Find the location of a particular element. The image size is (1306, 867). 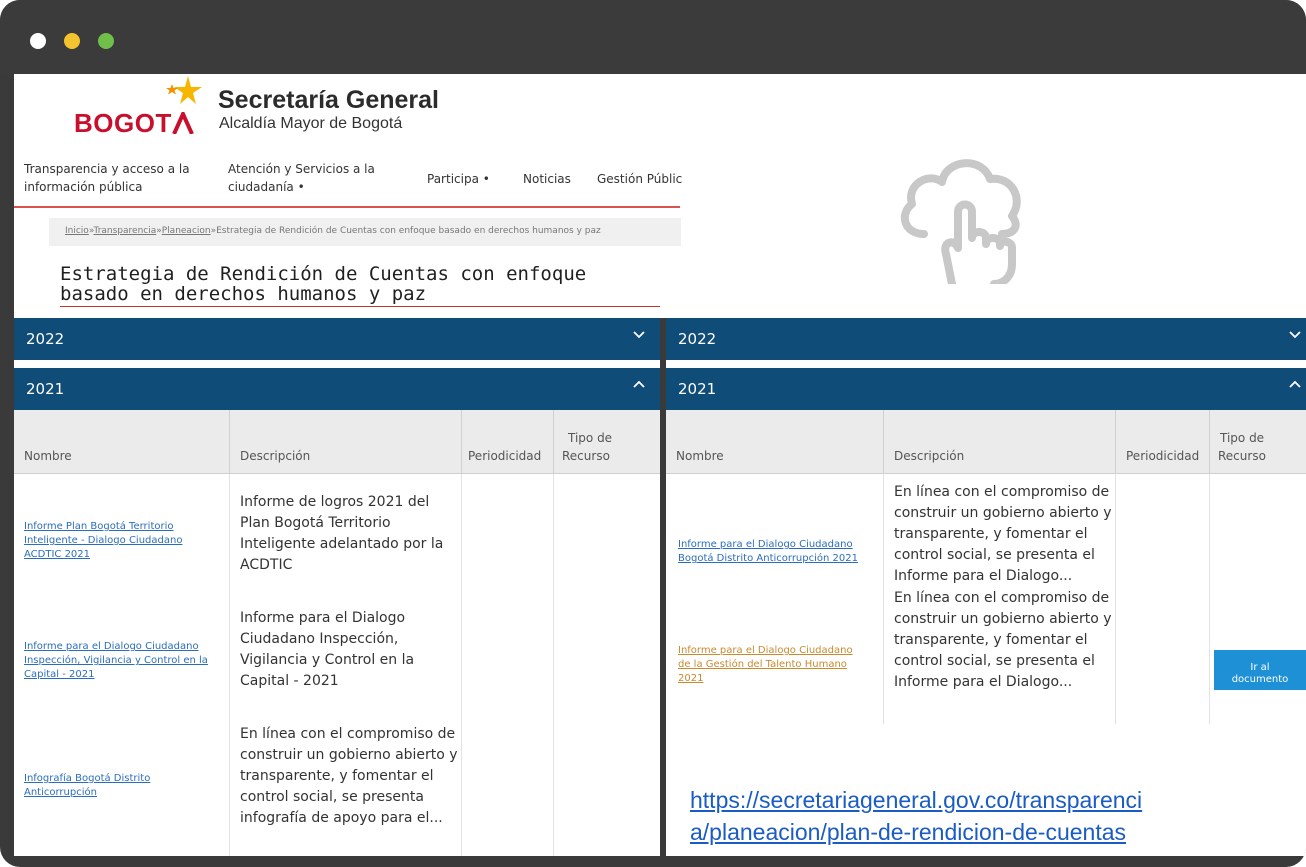

accordion-2021-left: 2021 is located at coordinates (337, 389).